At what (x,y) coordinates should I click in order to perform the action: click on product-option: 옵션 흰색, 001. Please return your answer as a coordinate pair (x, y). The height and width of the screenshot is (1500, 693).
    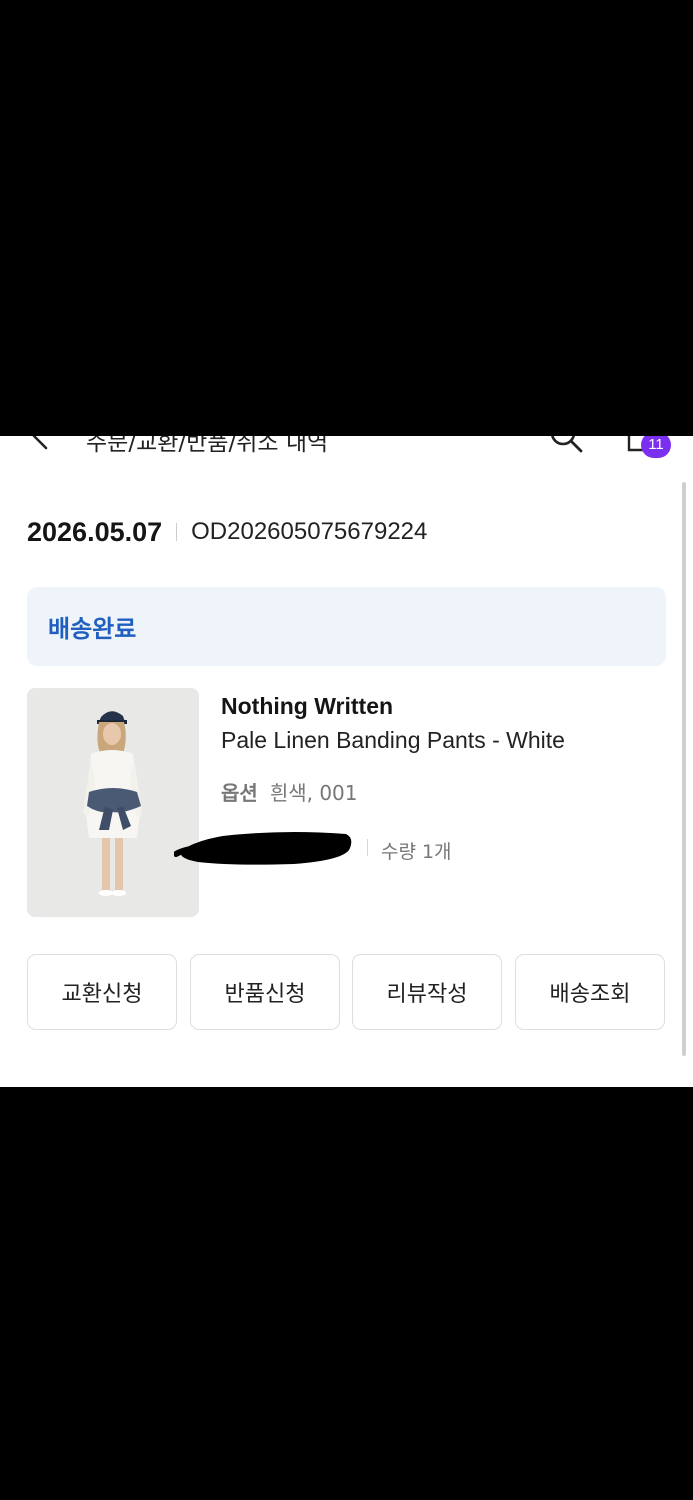
    Looking at the image, I should click on (289, 791).